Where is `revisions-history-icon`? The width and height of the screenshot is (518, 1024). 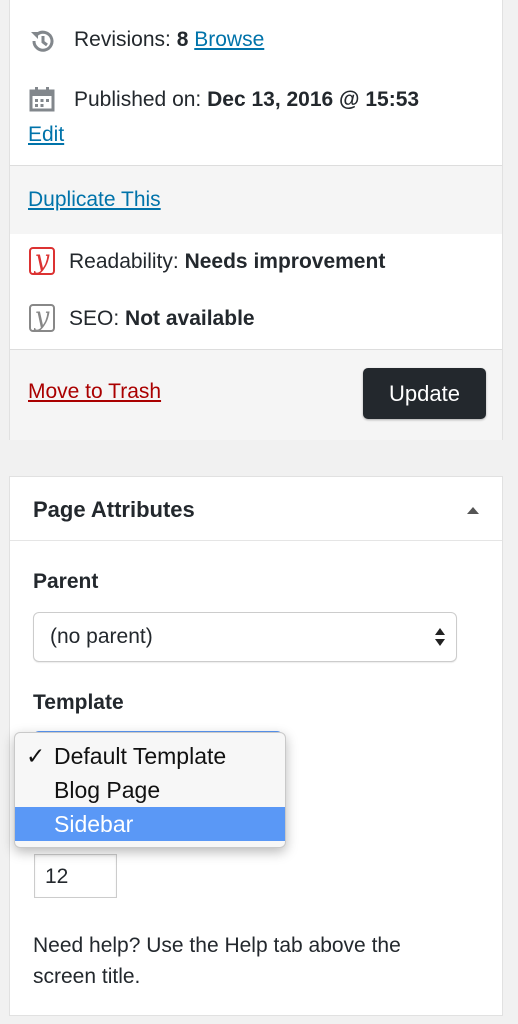
revisions-history-icon is located at coordinates (42, 41).